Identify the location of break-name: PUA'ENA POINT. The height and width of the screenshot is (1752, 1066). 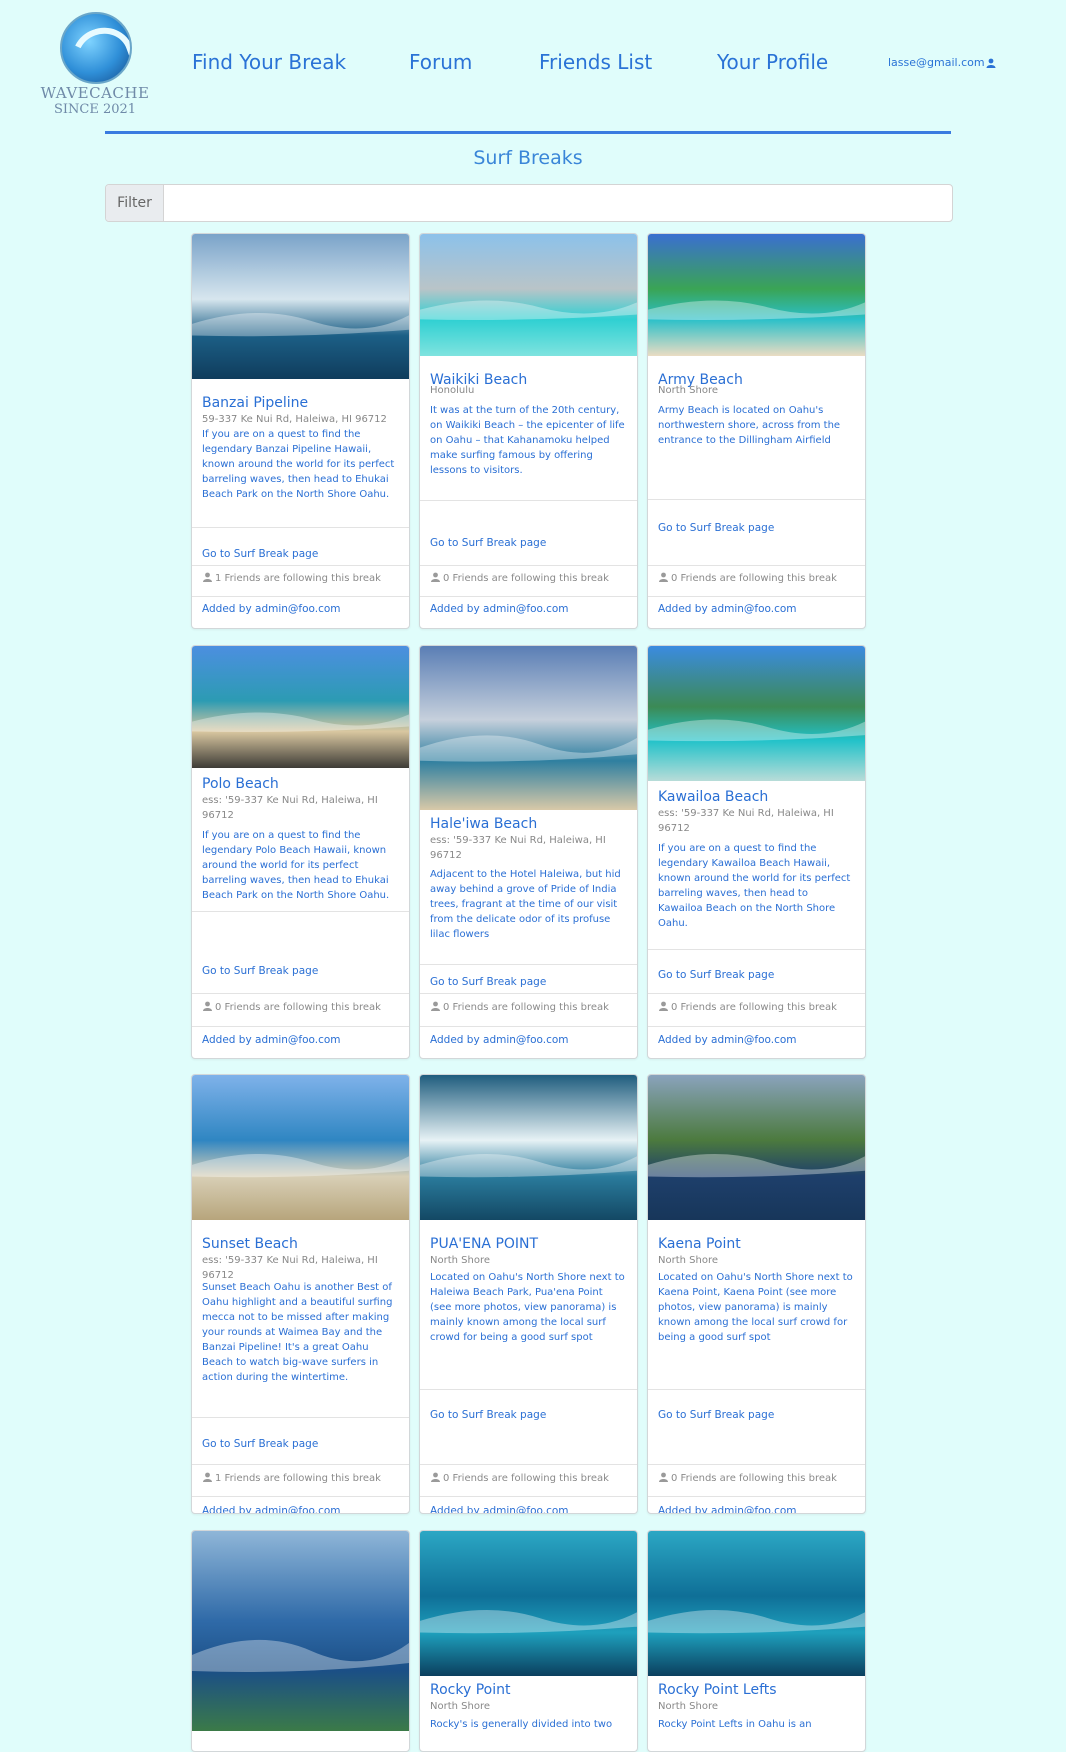
(484, 1244).